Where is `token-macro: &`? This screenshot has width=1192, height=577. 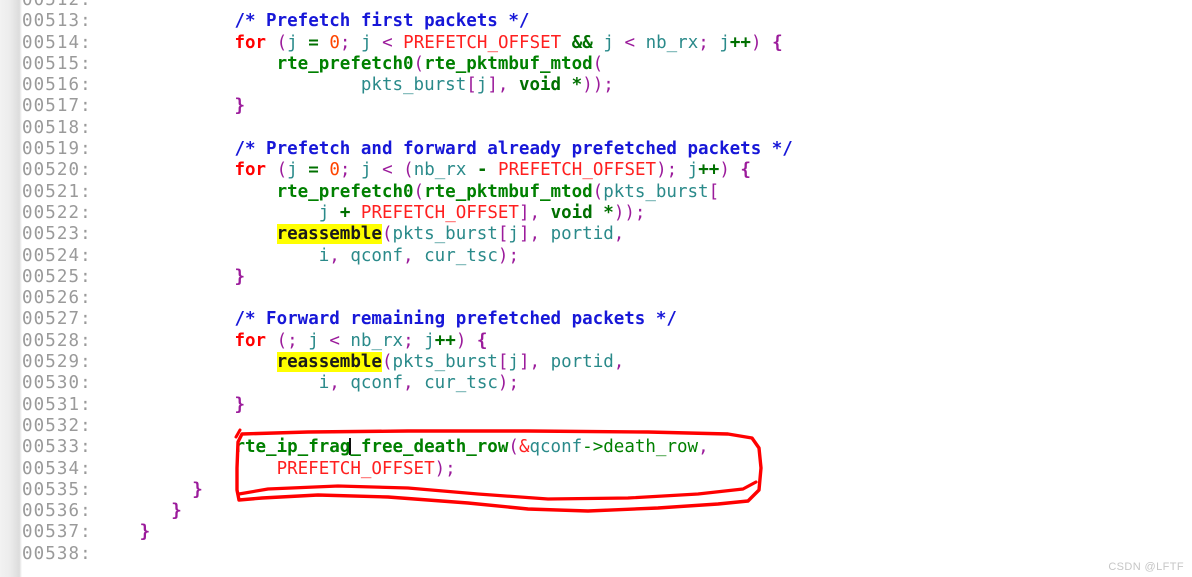
token-macro: & is located at coordinates (524, 447).